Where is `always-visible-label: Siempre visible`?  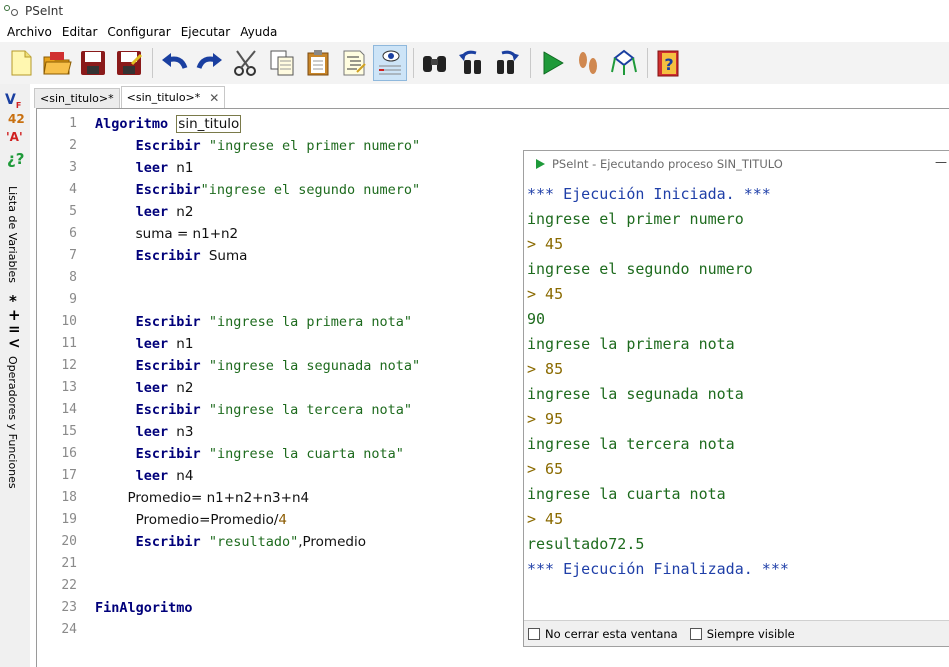 always-visible-label: Siempre visible is located at coordinates (750, 633).